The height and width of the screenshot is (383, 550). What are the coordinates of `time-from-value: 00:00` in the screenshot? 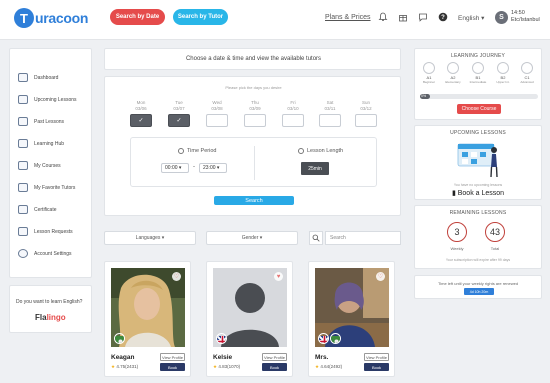 It's located at (171, 168).